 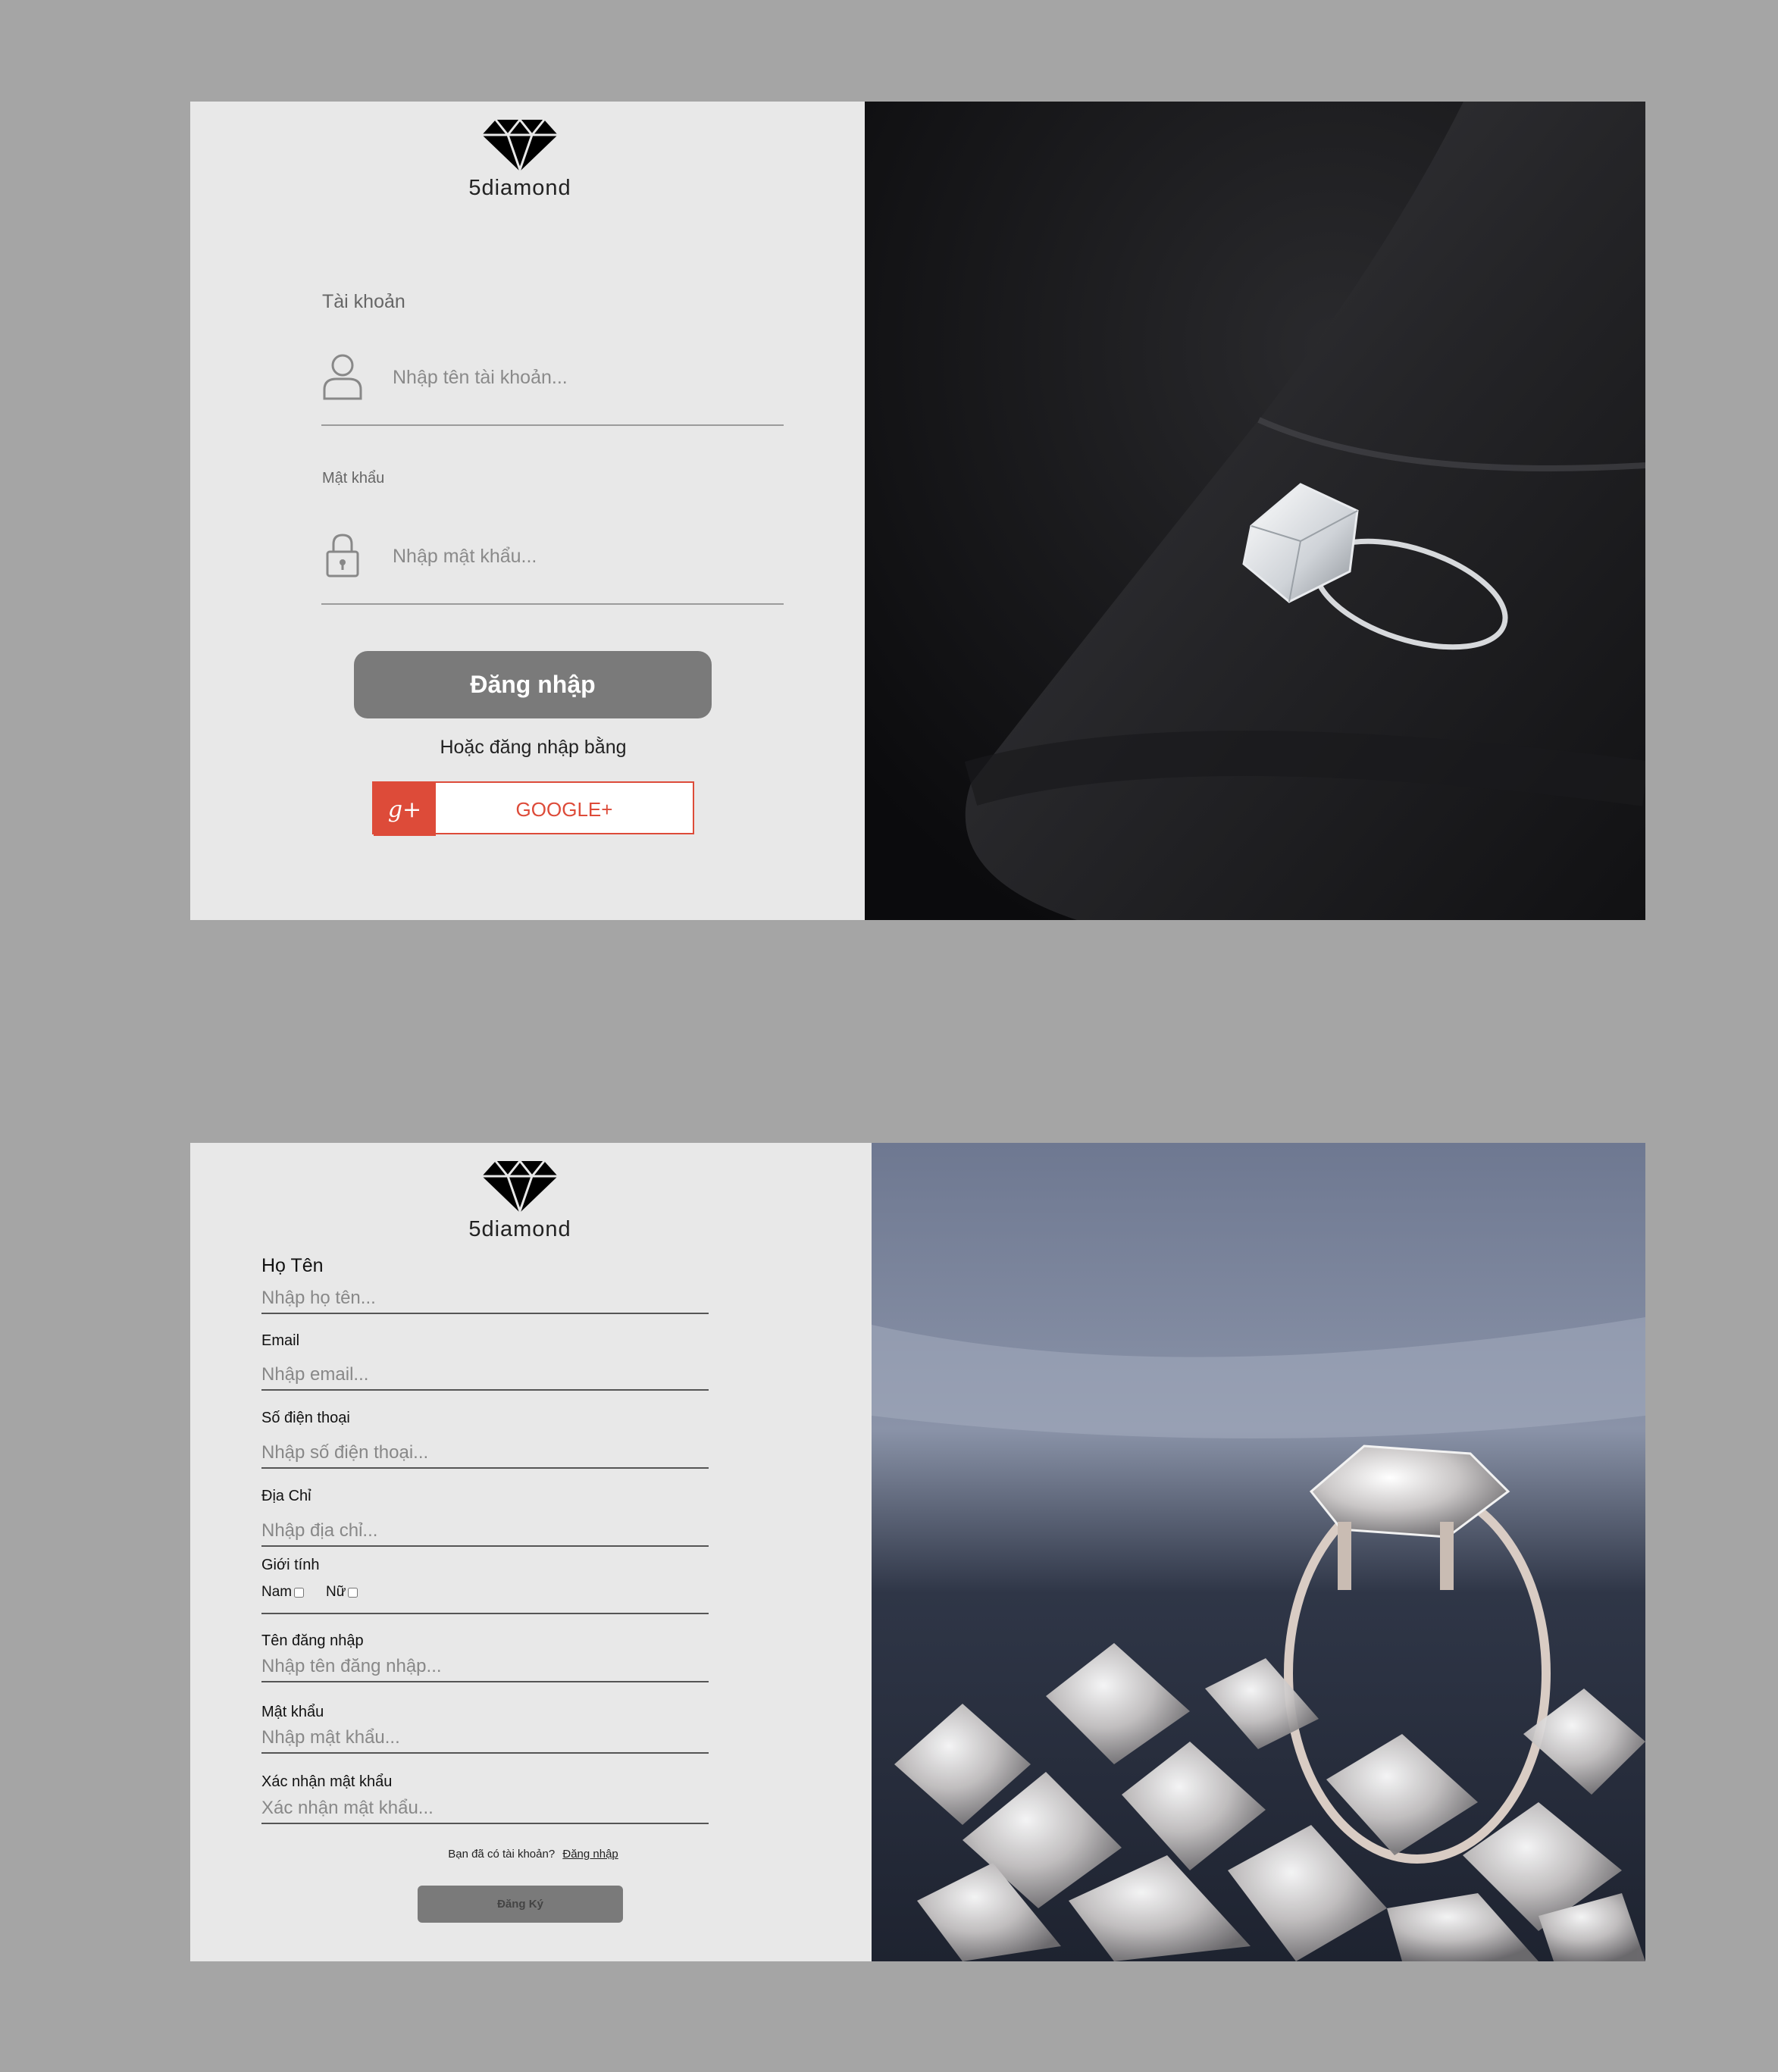 I want to click on gender-male-checkbox, so click(x=299, y=1592).